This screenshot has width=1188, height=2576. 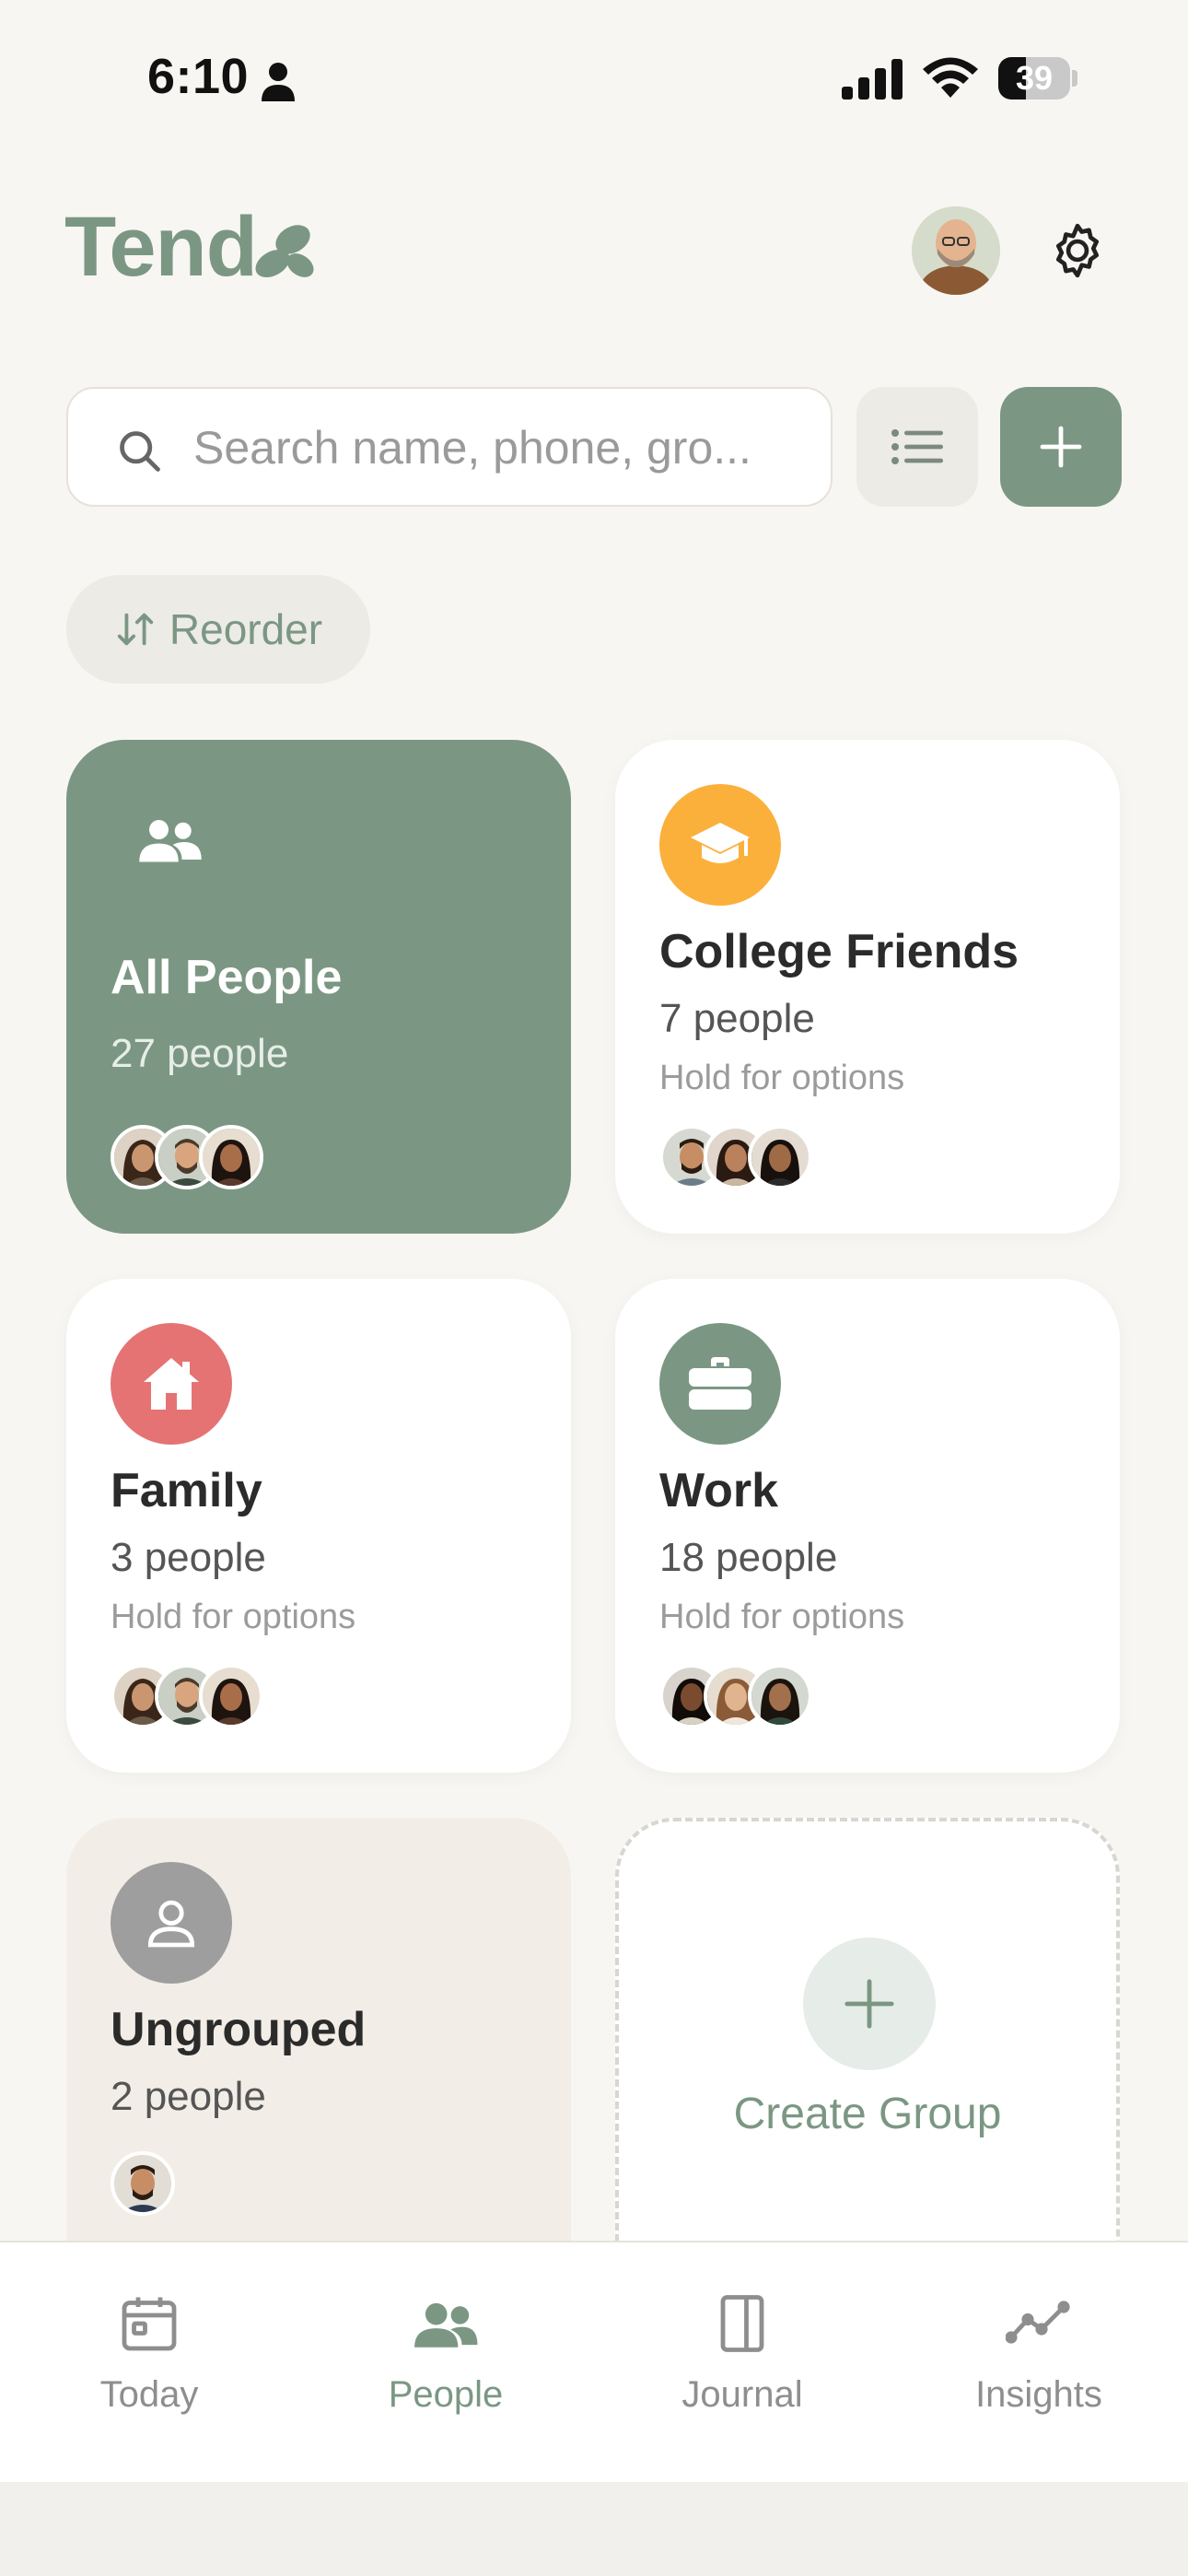 I want to click on home-icon, so click(x=172, y=1384).